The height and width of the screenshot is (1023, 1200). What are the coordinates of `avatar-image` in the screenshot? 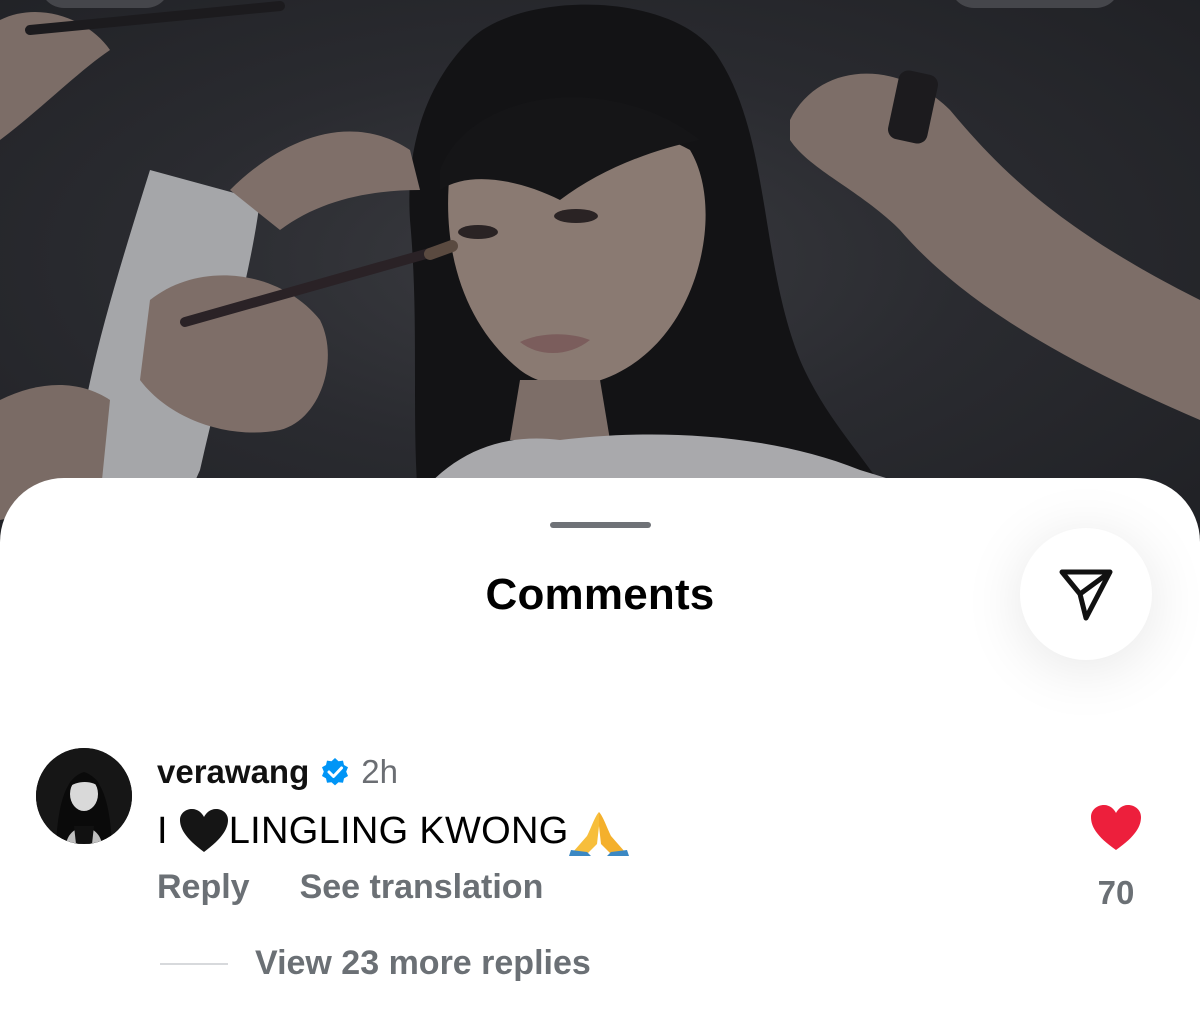 It's located at (84, 796).